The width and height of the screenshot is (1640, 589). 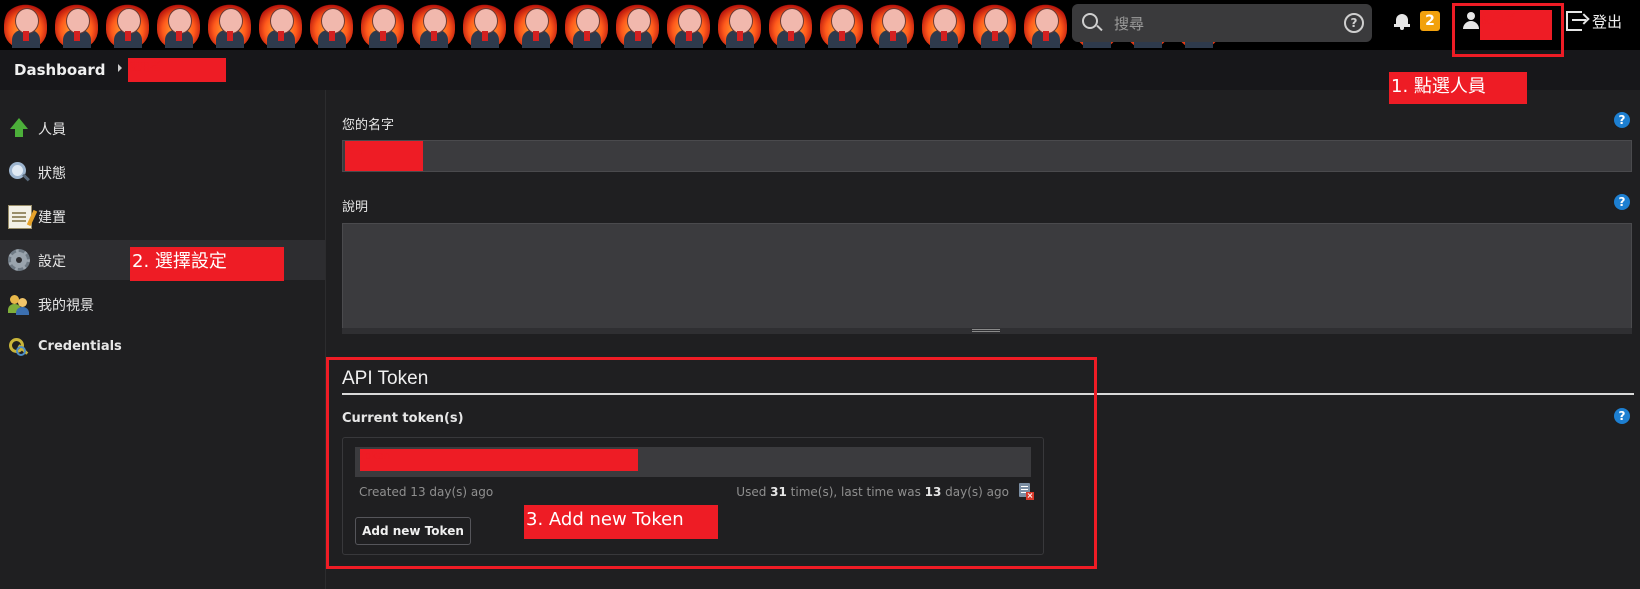 I want to click on name-field: 名字, so click(x=987, y=156).